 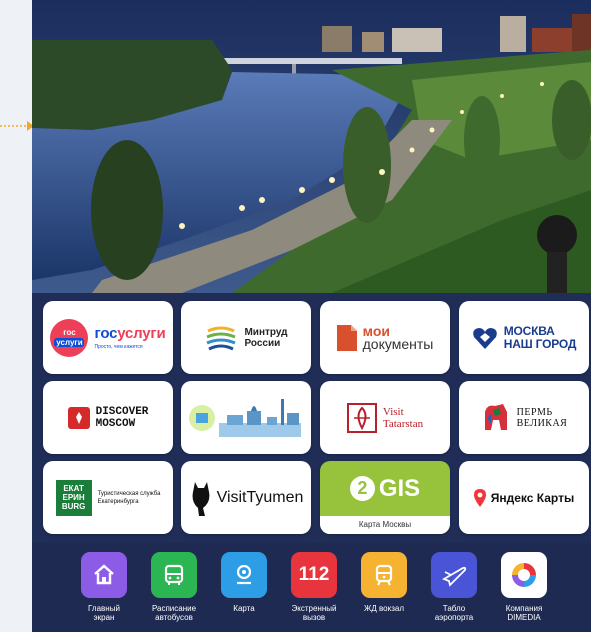 What do you see at coordinates (398, 337) in the screenshot?
I see `moi-documenty-label: мои документы` at bounding box center [398, 337].